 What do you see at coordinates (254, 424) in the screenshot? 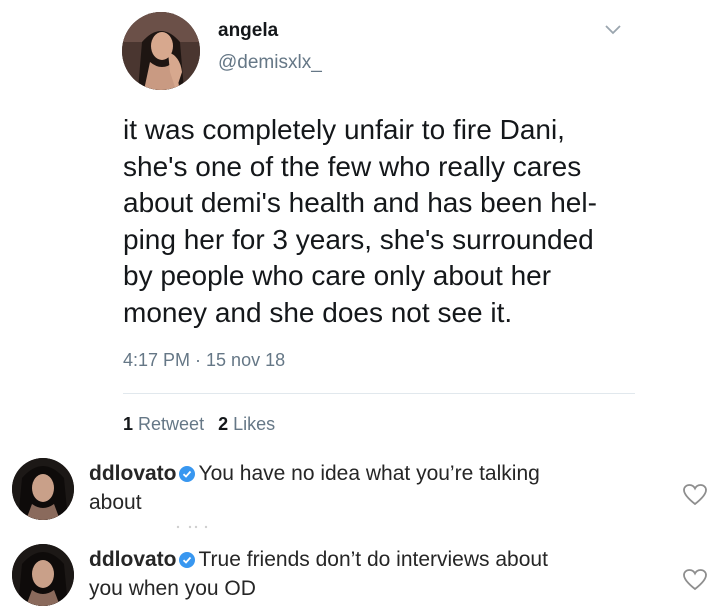
I see `like-label: Likes` at bounding box center [254, 424].